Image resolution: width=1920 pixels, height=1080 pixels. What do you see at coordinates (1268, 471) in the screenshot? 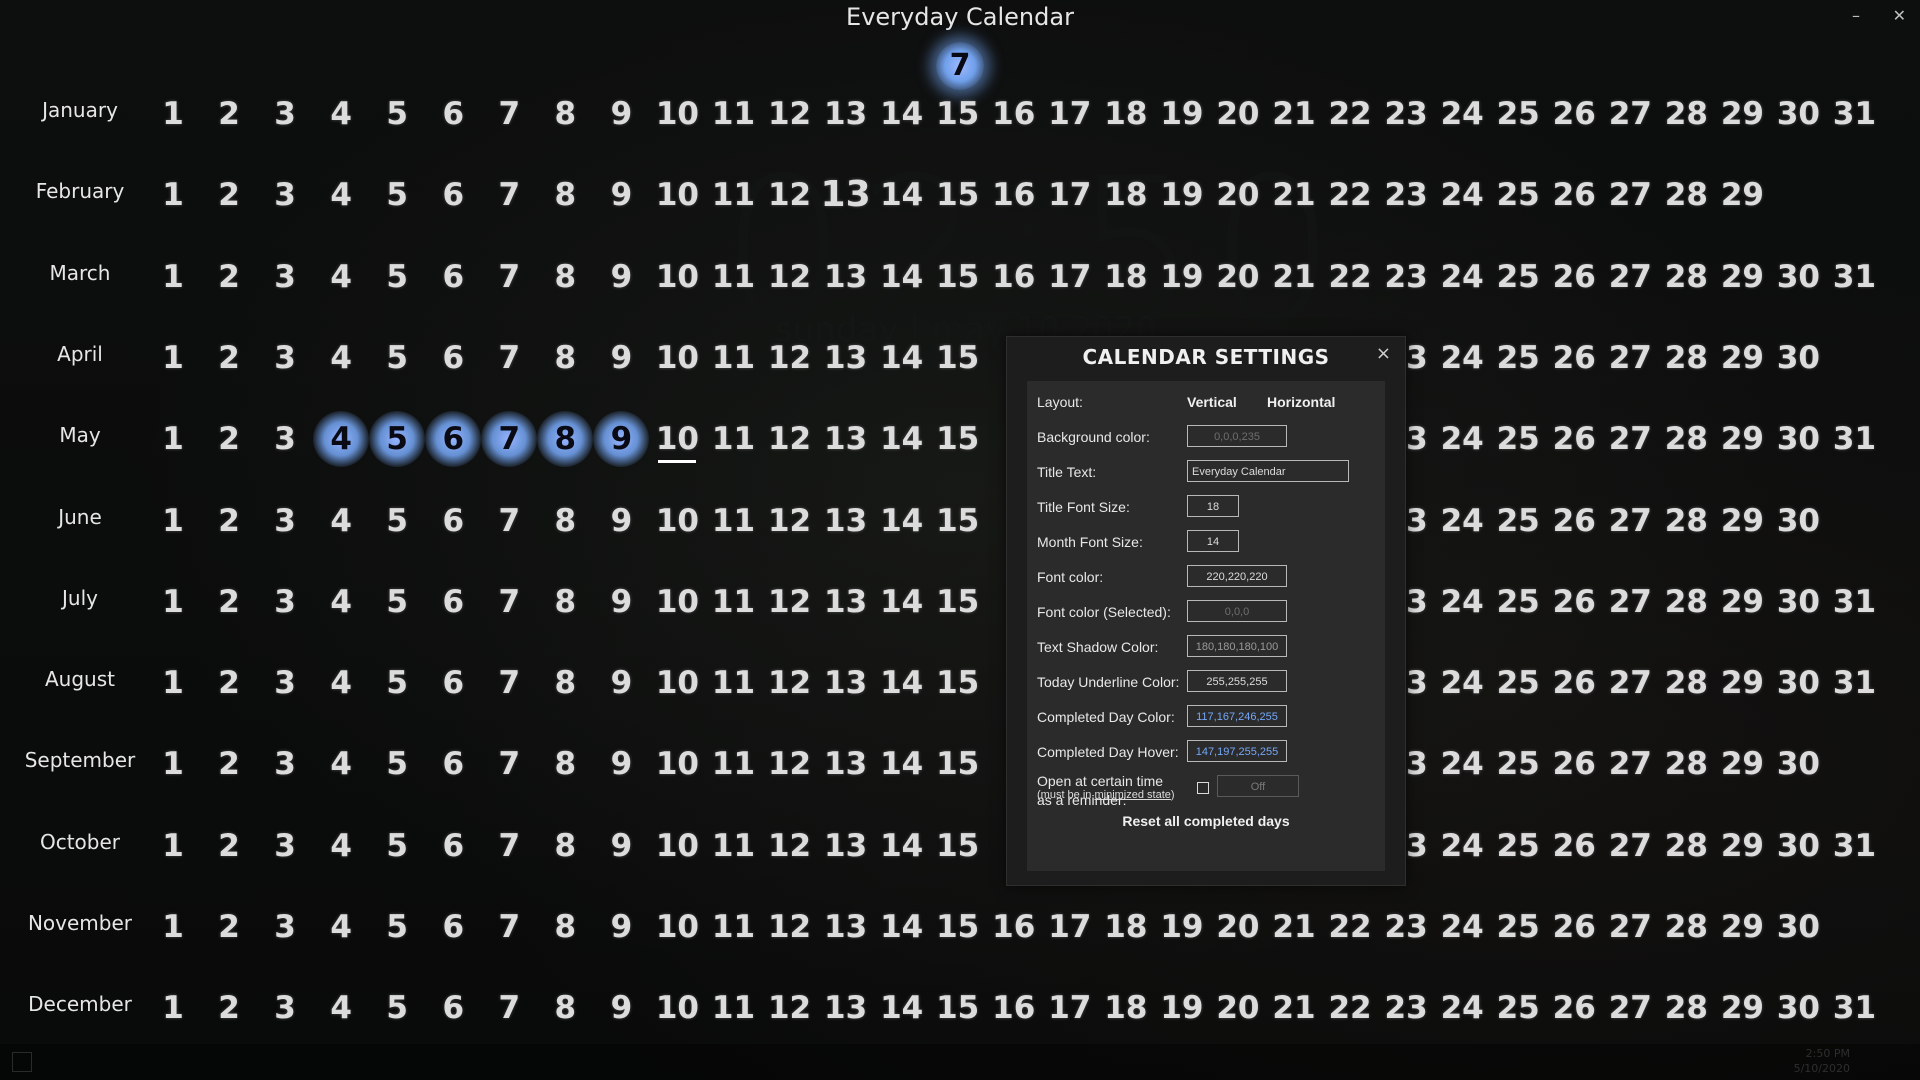
I see `title-text-input: Everyday Calendar` at bounding box center [1268, 471].